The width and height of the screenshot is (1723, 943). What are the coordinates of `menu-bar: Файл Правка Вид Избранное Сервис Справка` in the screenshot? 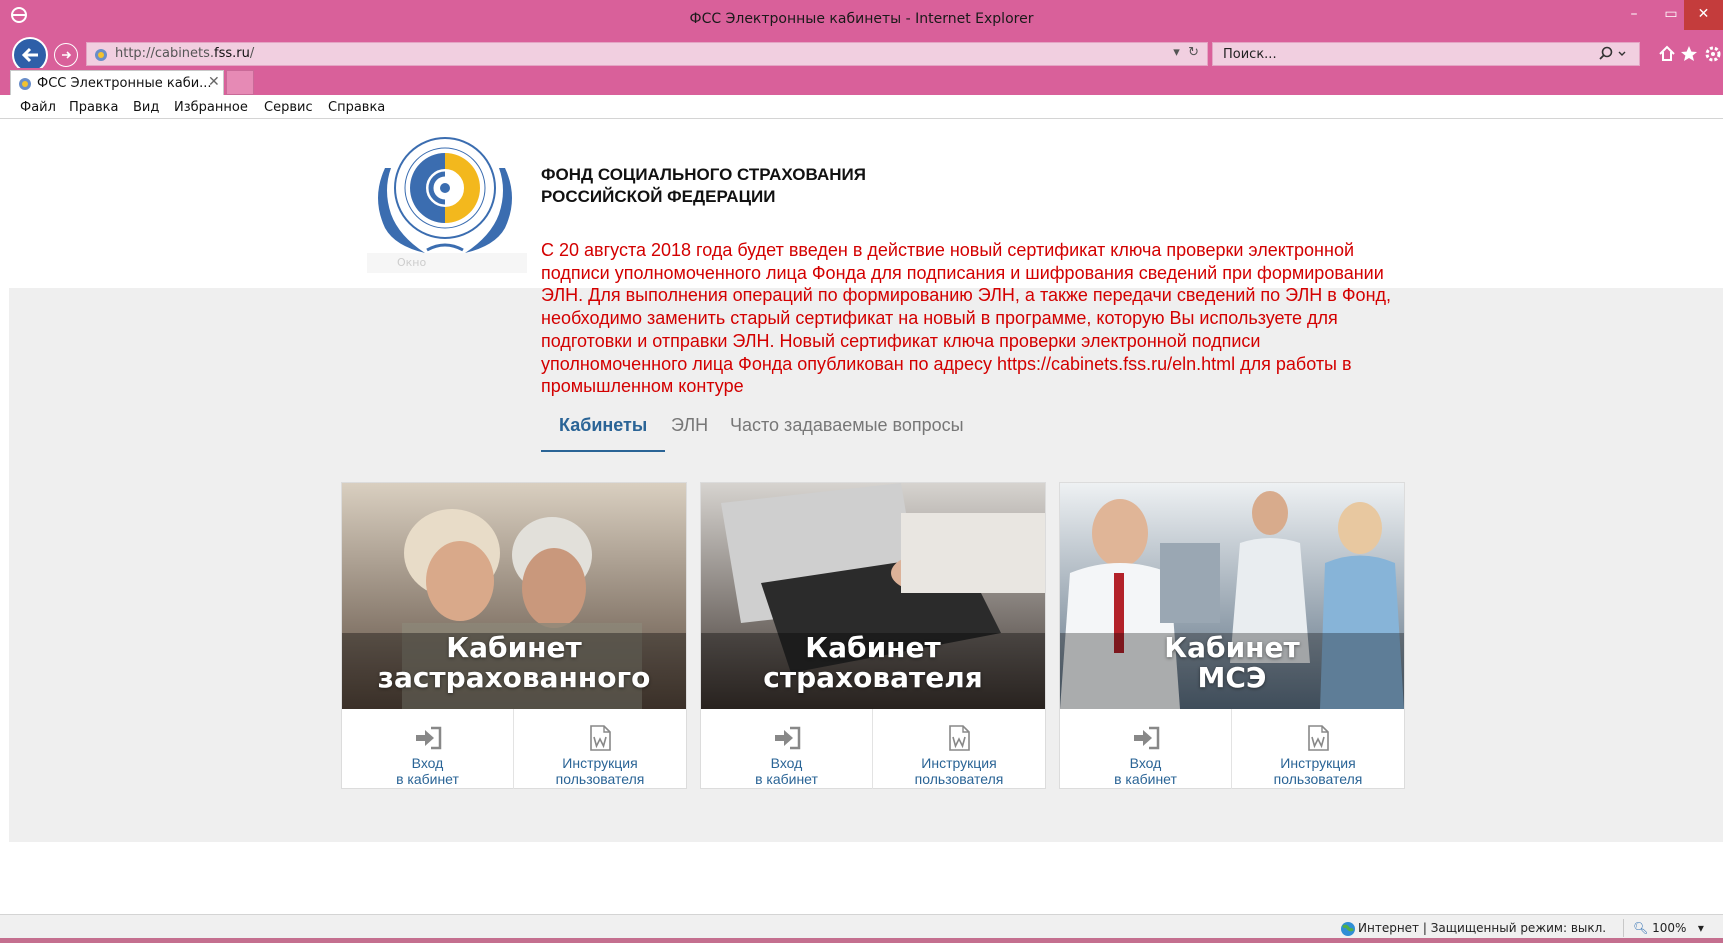 It's located at (861, 107).